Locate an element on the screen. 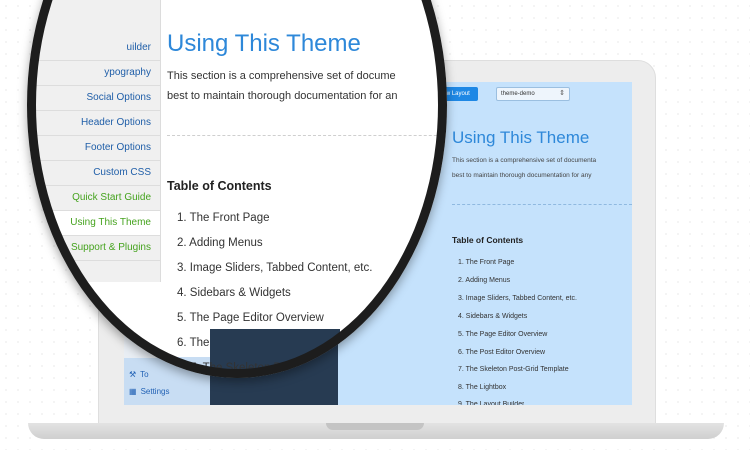 The height and width of the screenshot is (450, 750). preview-toc-item: 8. The Lightbox is located at coordinates (482, 387).